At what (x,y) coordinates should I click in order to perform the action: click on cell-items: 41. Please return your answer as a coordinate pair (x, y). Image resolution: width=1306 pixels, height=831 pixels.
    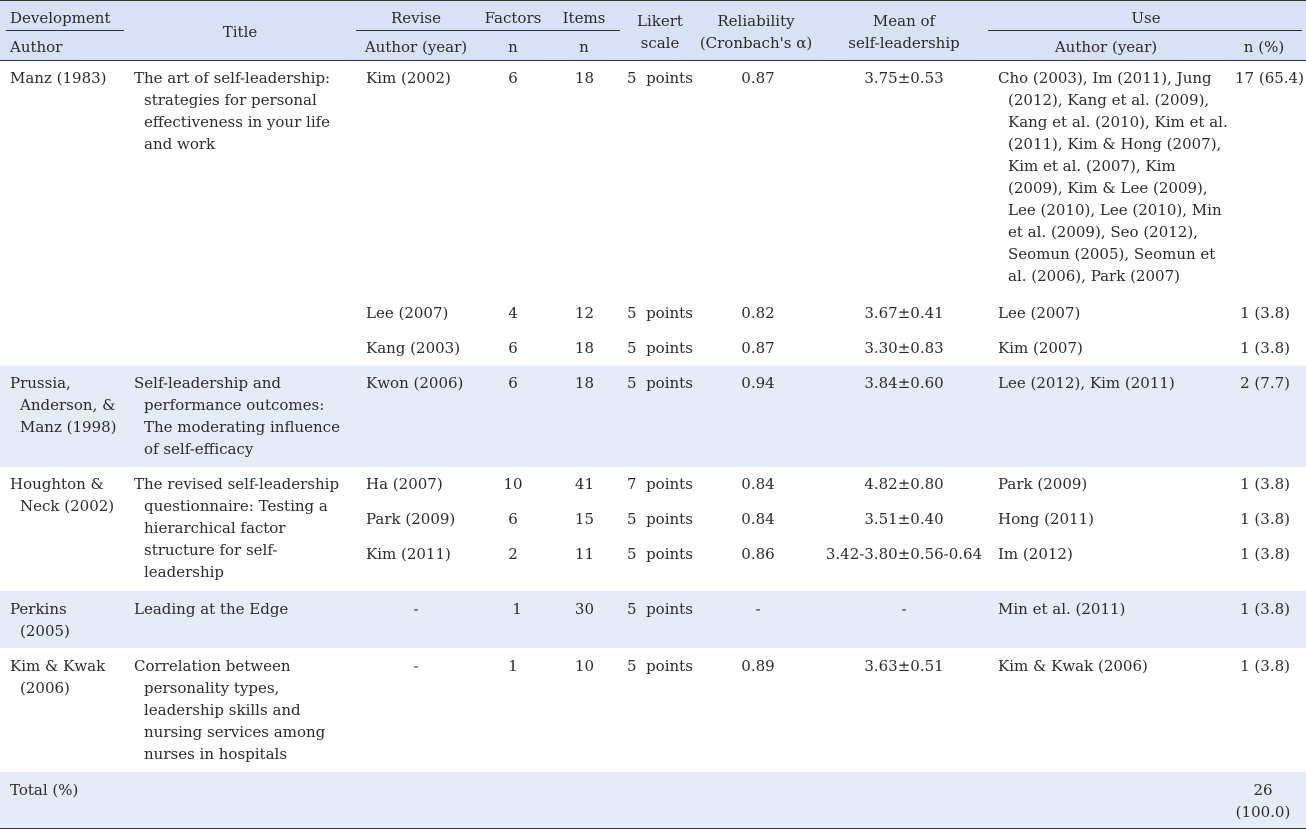
    Looking at the image, I should click on (584, 484).